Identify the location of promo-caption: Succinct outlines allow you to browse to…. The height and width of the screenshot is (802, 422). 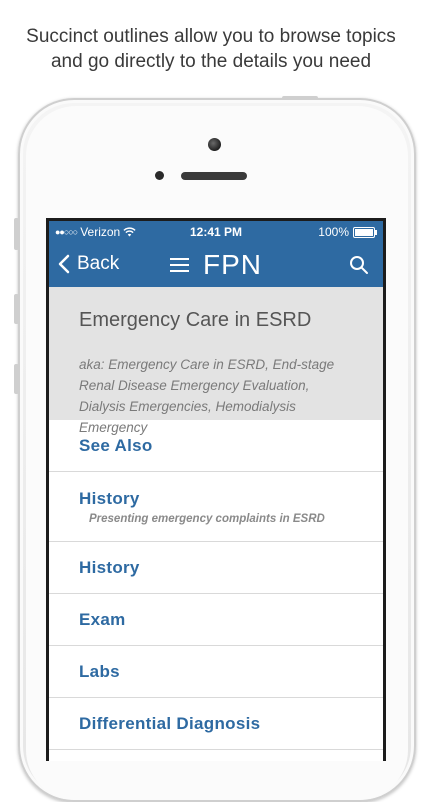
(211, 49).